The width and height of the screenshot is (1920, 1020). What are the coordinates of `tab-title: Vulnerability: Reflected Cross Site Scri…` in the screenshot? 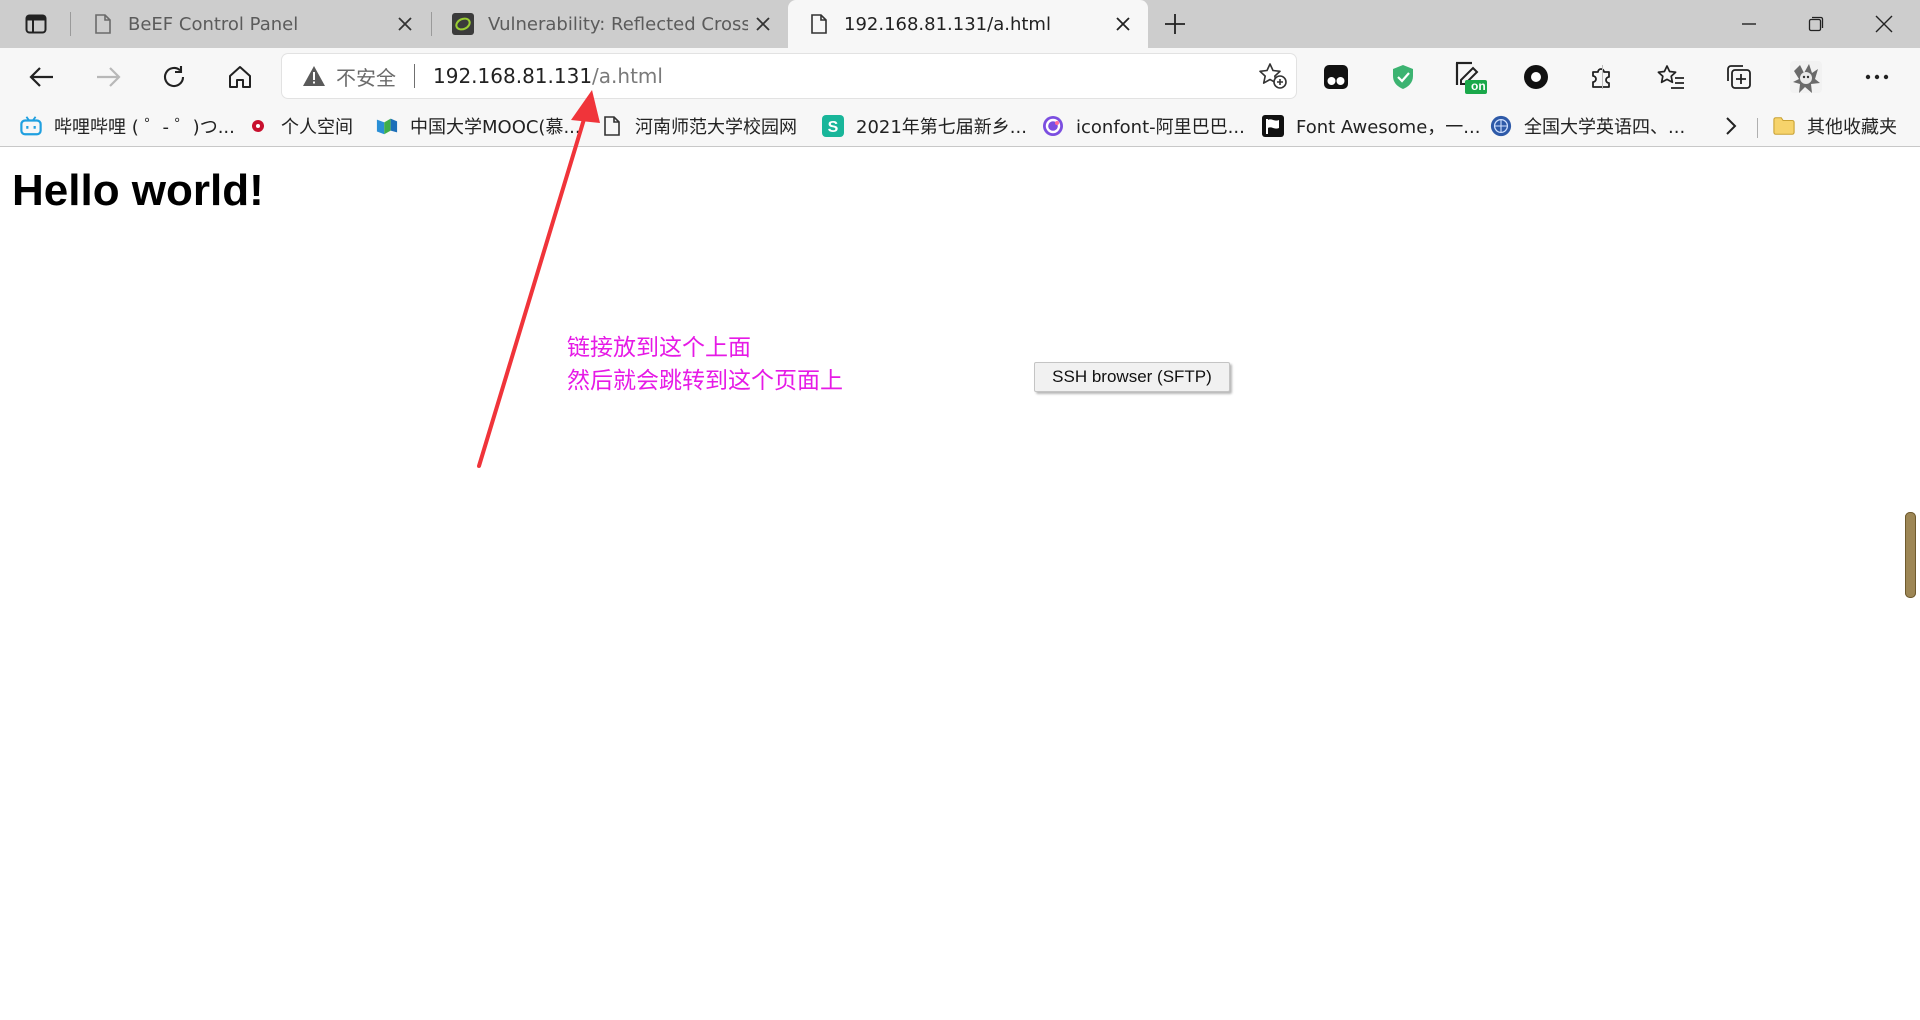 It's located at (618, 24).